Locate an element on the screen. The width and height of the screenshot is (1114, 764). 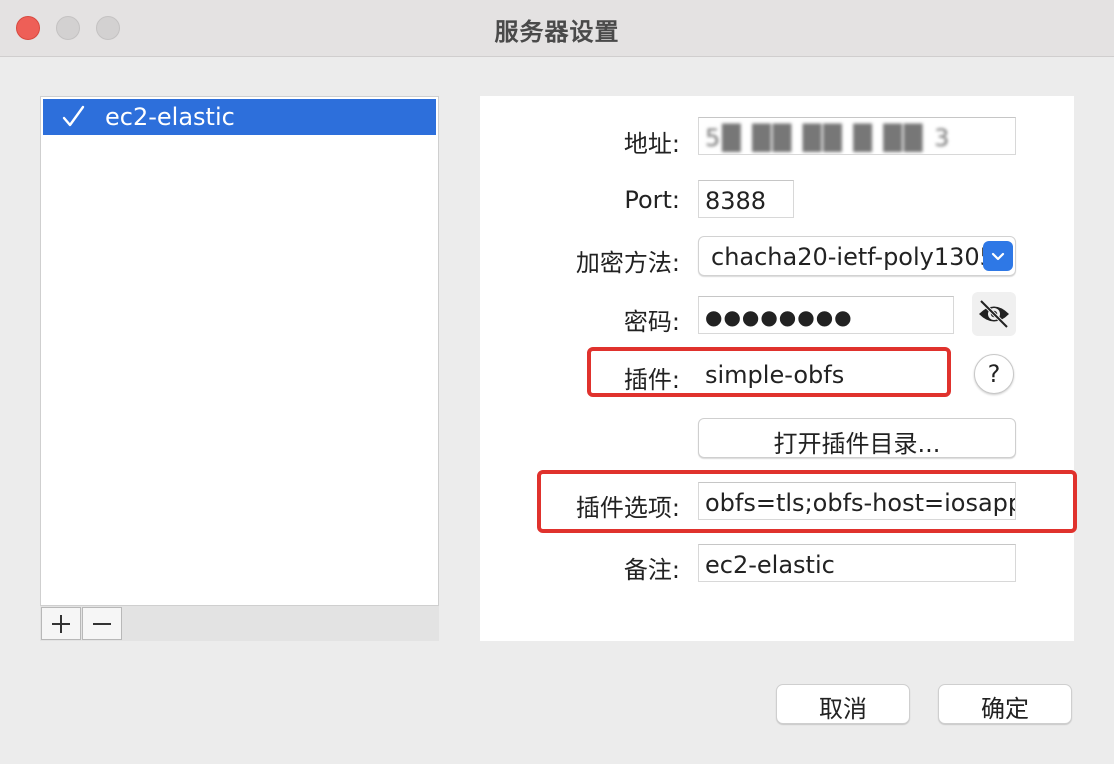
add-server-button is located at coordinates (61, 623).